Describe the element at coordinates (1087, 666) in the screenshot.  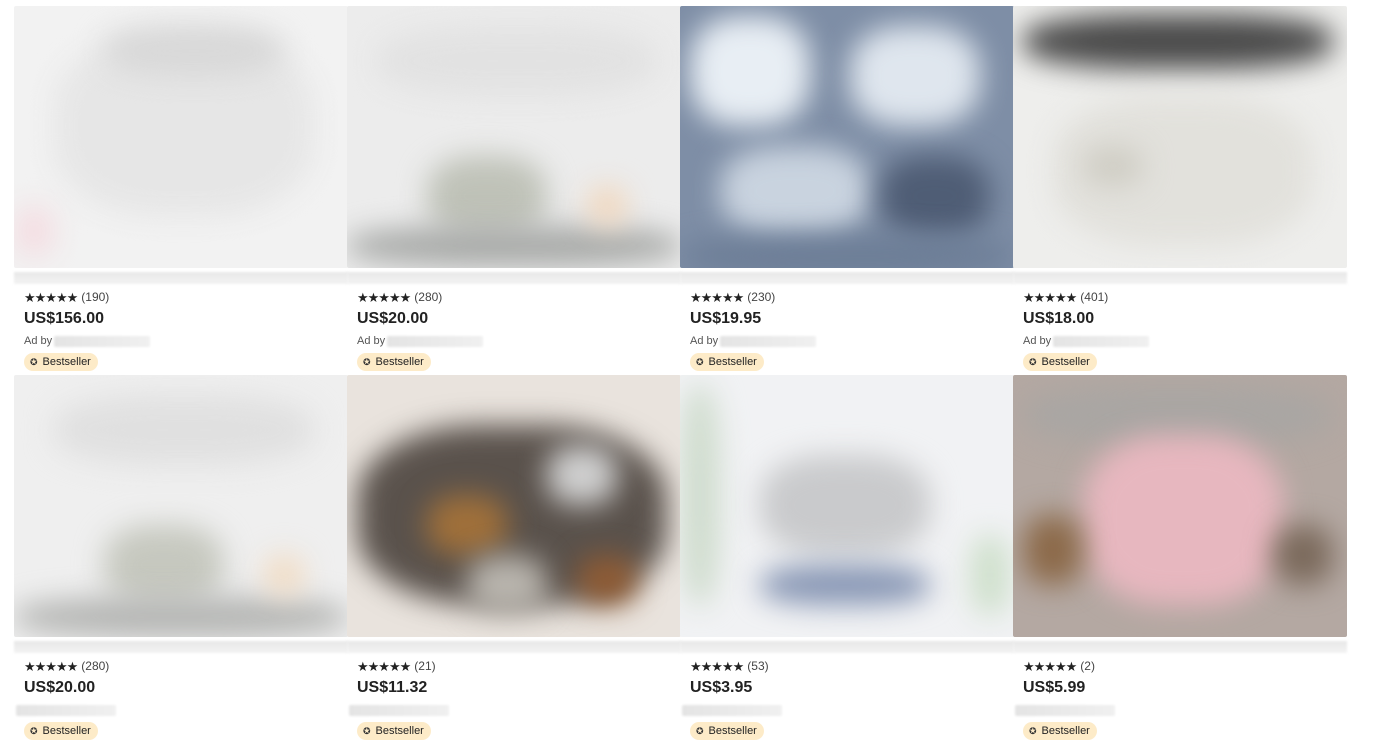
I see `review-count: (2)` at that location.